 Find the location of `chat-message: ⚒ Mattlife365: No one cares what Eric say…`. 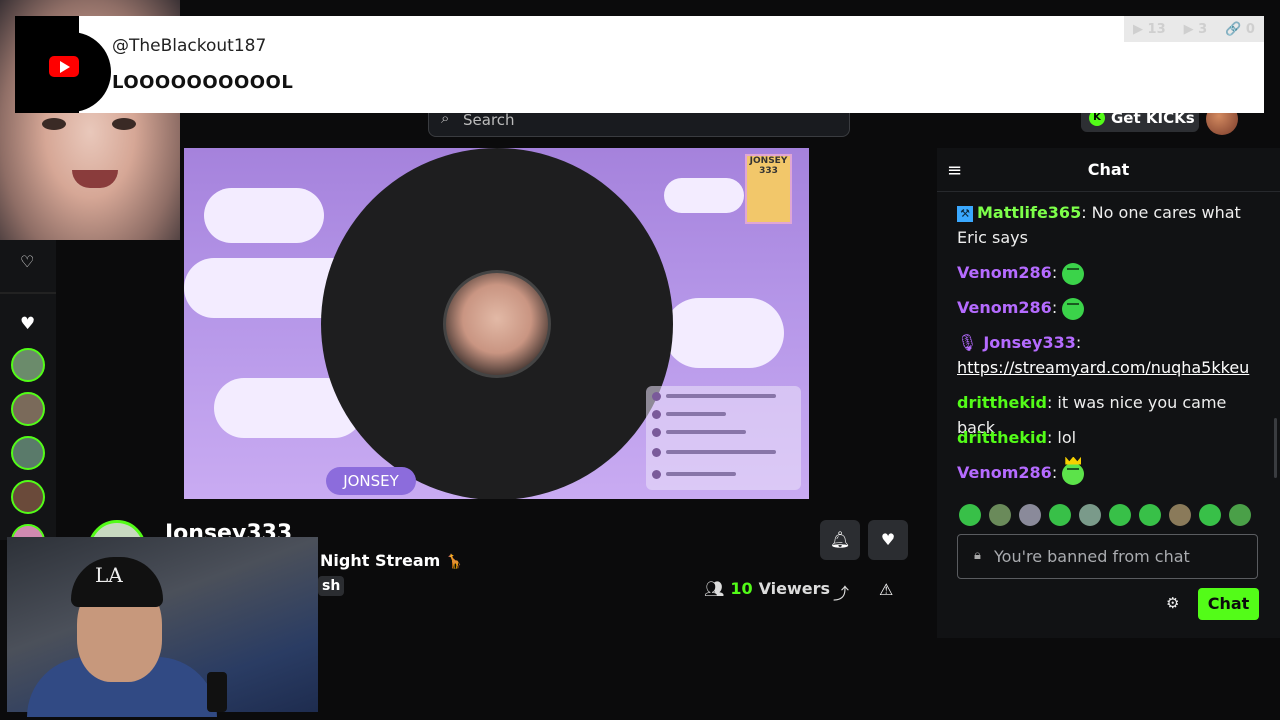

chat-message: ⚒ Mattlife365: No one cares what Eric say… is located at coordinates (1099, 225).